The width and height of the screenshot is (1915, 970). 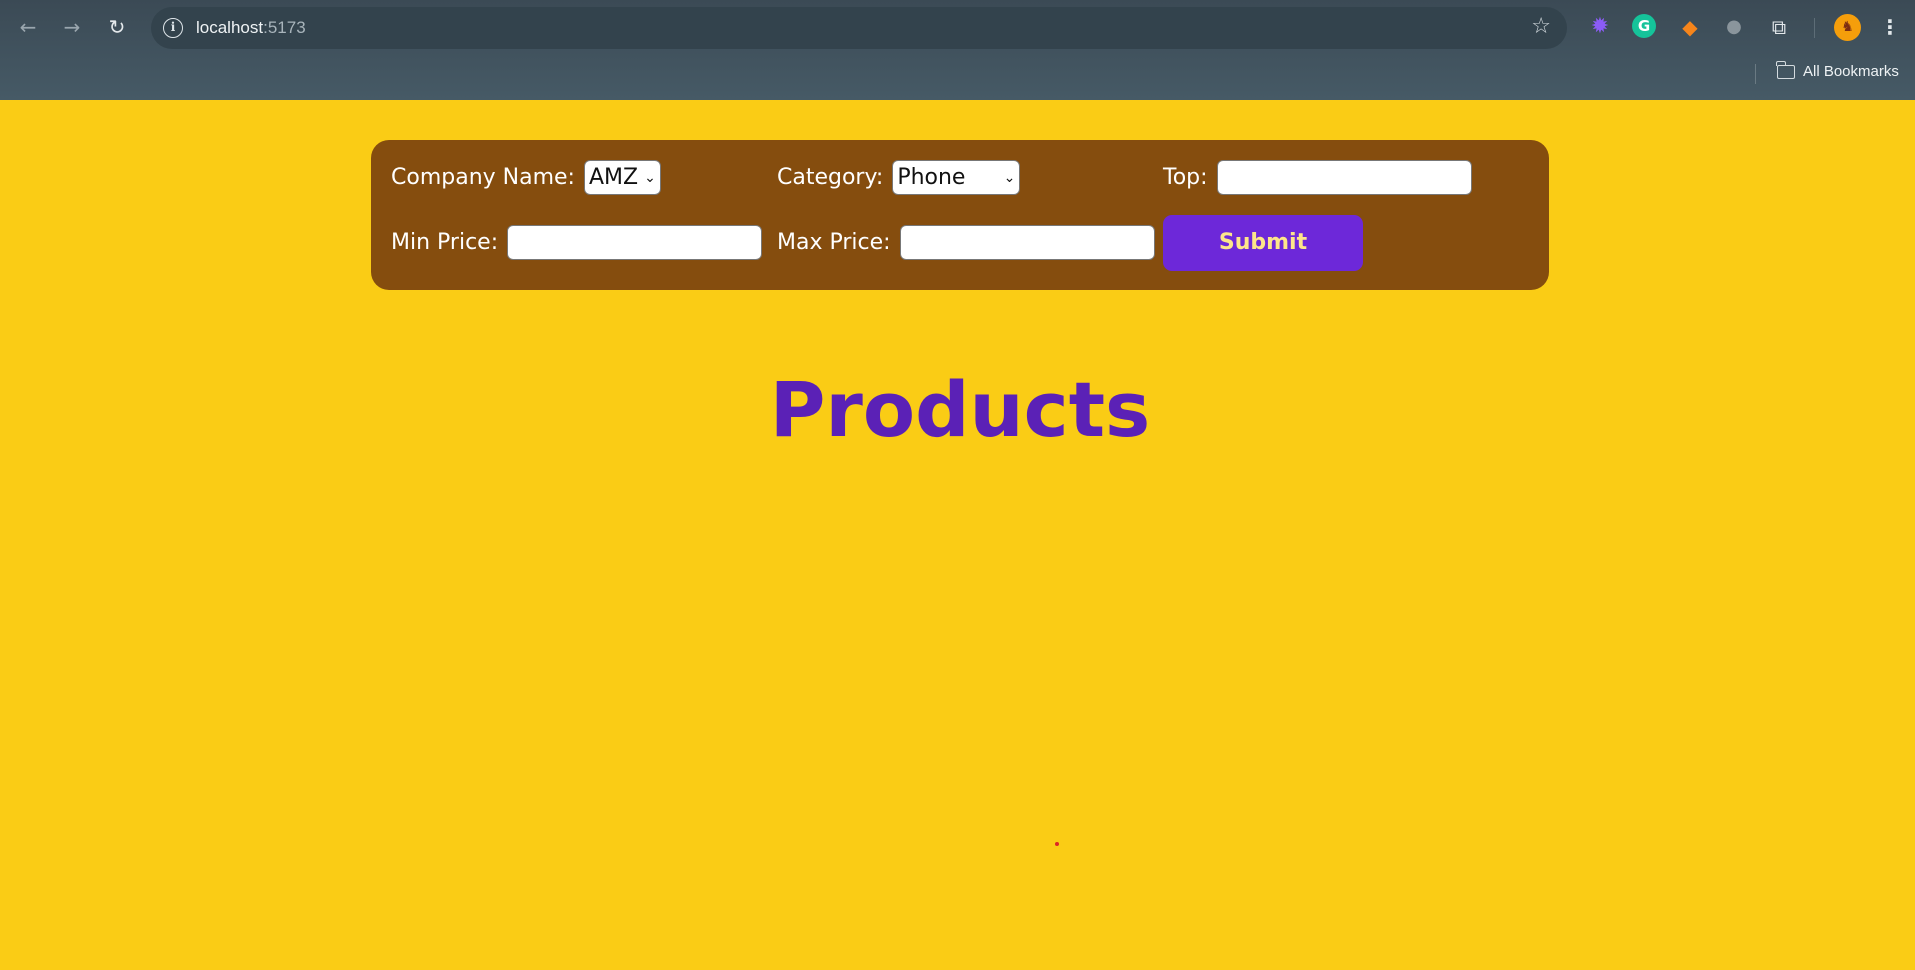 I want to click on company-field: Company Name: AMZ ⌄, so click(x=526, y=177).